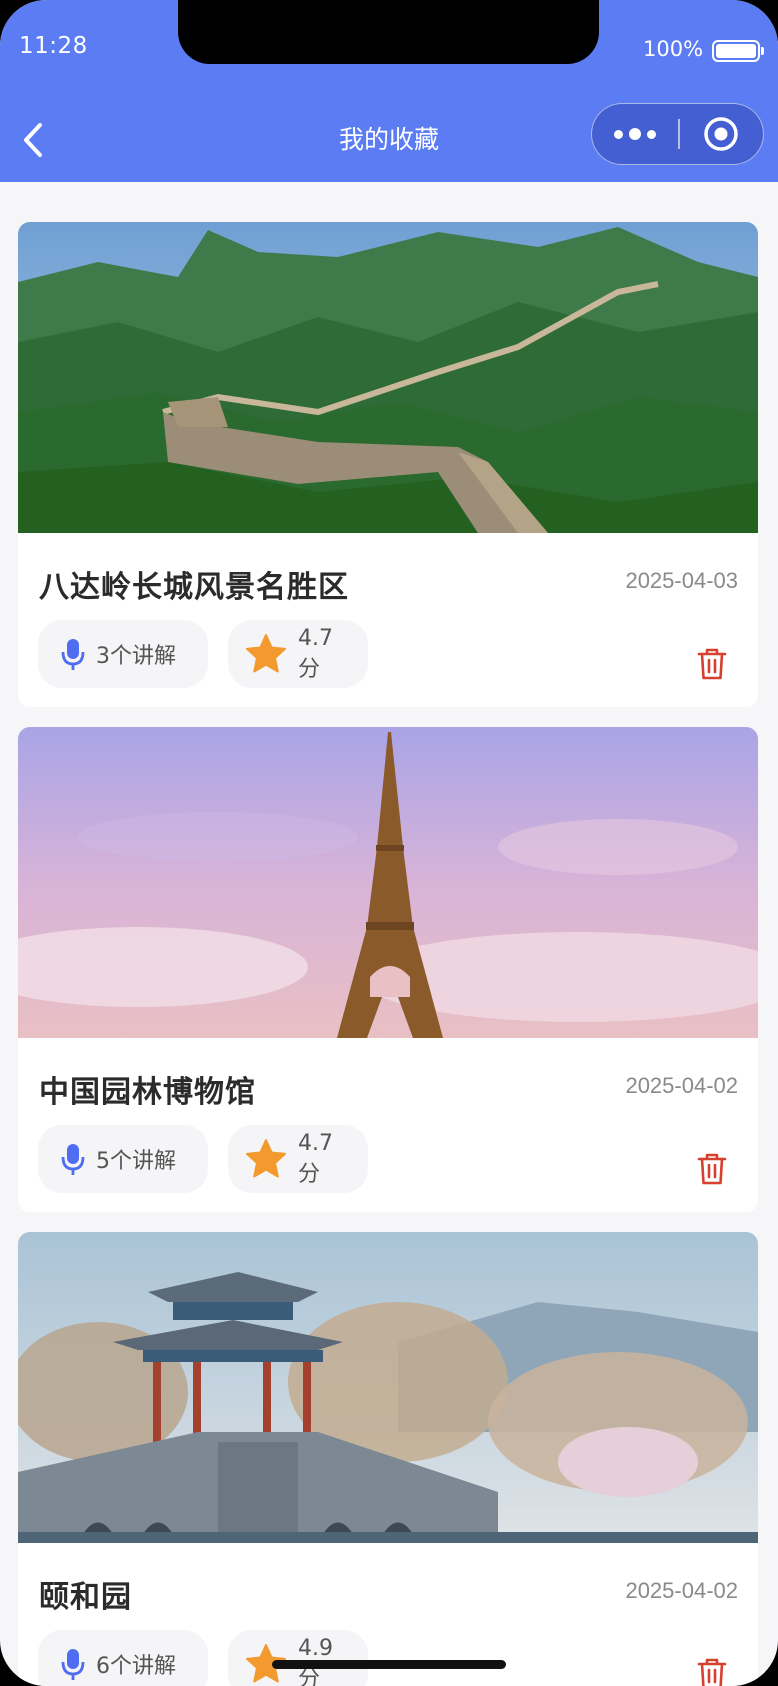 This screenshot has width=778, height=1686. Describe the element at coordinates (681, 580) in the screenshot. I see `favorite-date: 2025-04-03` at that location.